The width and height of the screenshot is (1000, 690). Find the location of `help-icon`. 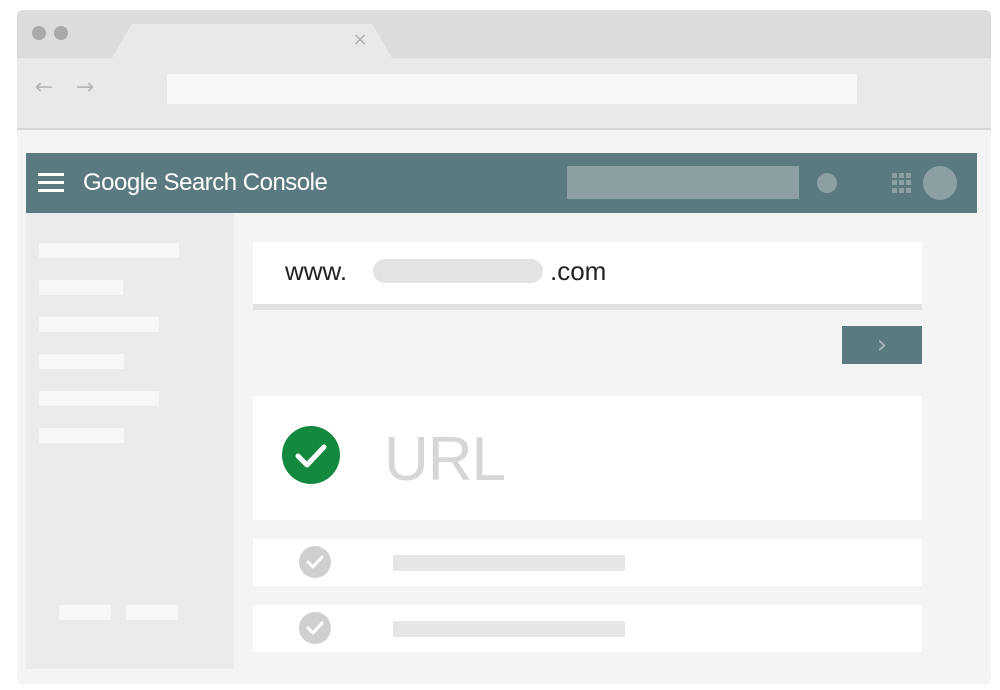

help-icon is located at coordinates (827, 183).